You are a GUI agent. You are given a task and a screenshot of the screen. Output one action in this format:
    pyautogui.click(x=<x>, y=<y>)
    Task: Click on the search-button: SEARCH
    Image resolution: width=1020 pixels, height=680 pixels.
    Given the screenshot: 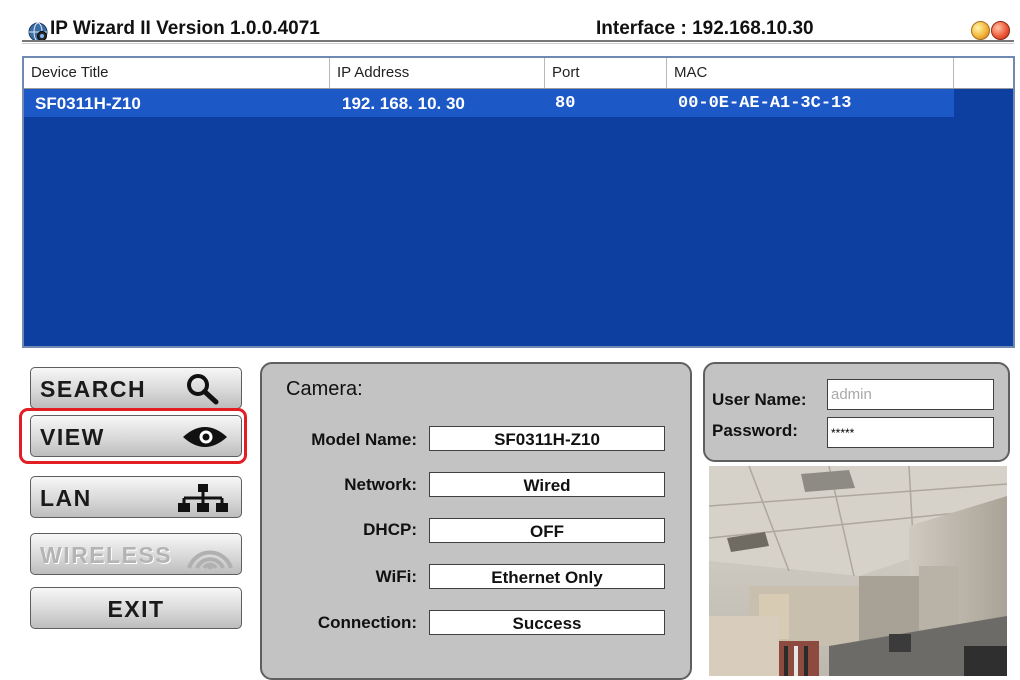 What is the action you would take?
    pyautogui.click(x=136, y=388)
    